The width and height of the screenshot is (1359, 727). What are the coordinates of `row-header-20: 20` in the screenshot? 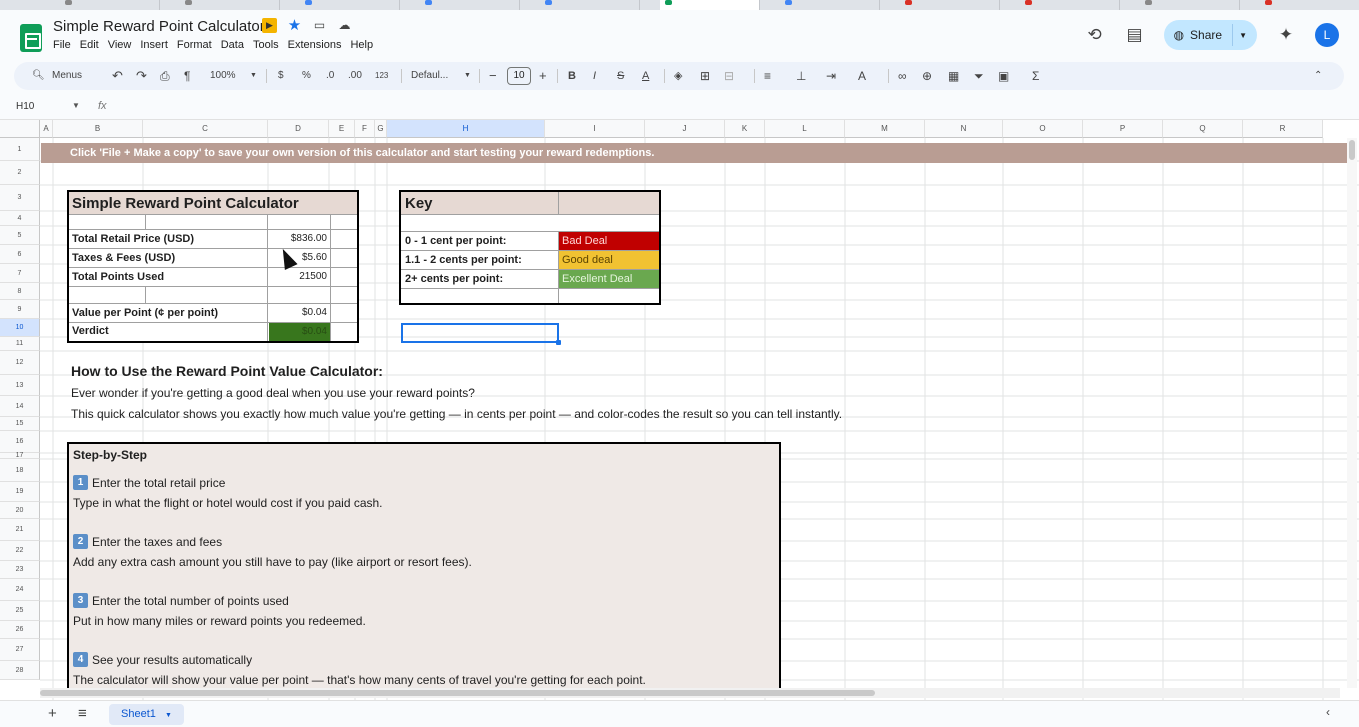 It's located at (20, 510).